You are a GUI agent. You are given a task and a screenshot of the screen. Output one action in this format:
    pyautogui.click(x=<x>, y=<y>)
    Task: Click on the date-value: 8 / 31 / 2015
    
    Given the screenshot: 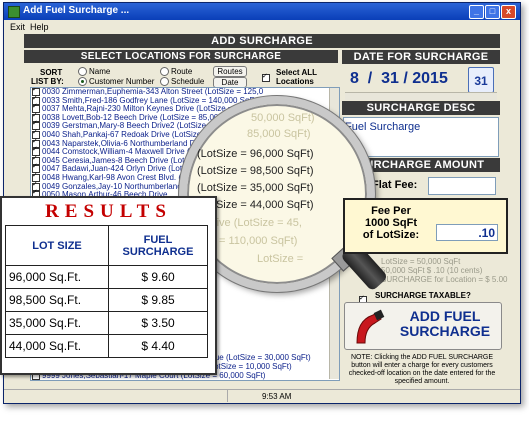 What is the action you would take?
    pyautogui.click(x=399, y=79)
    